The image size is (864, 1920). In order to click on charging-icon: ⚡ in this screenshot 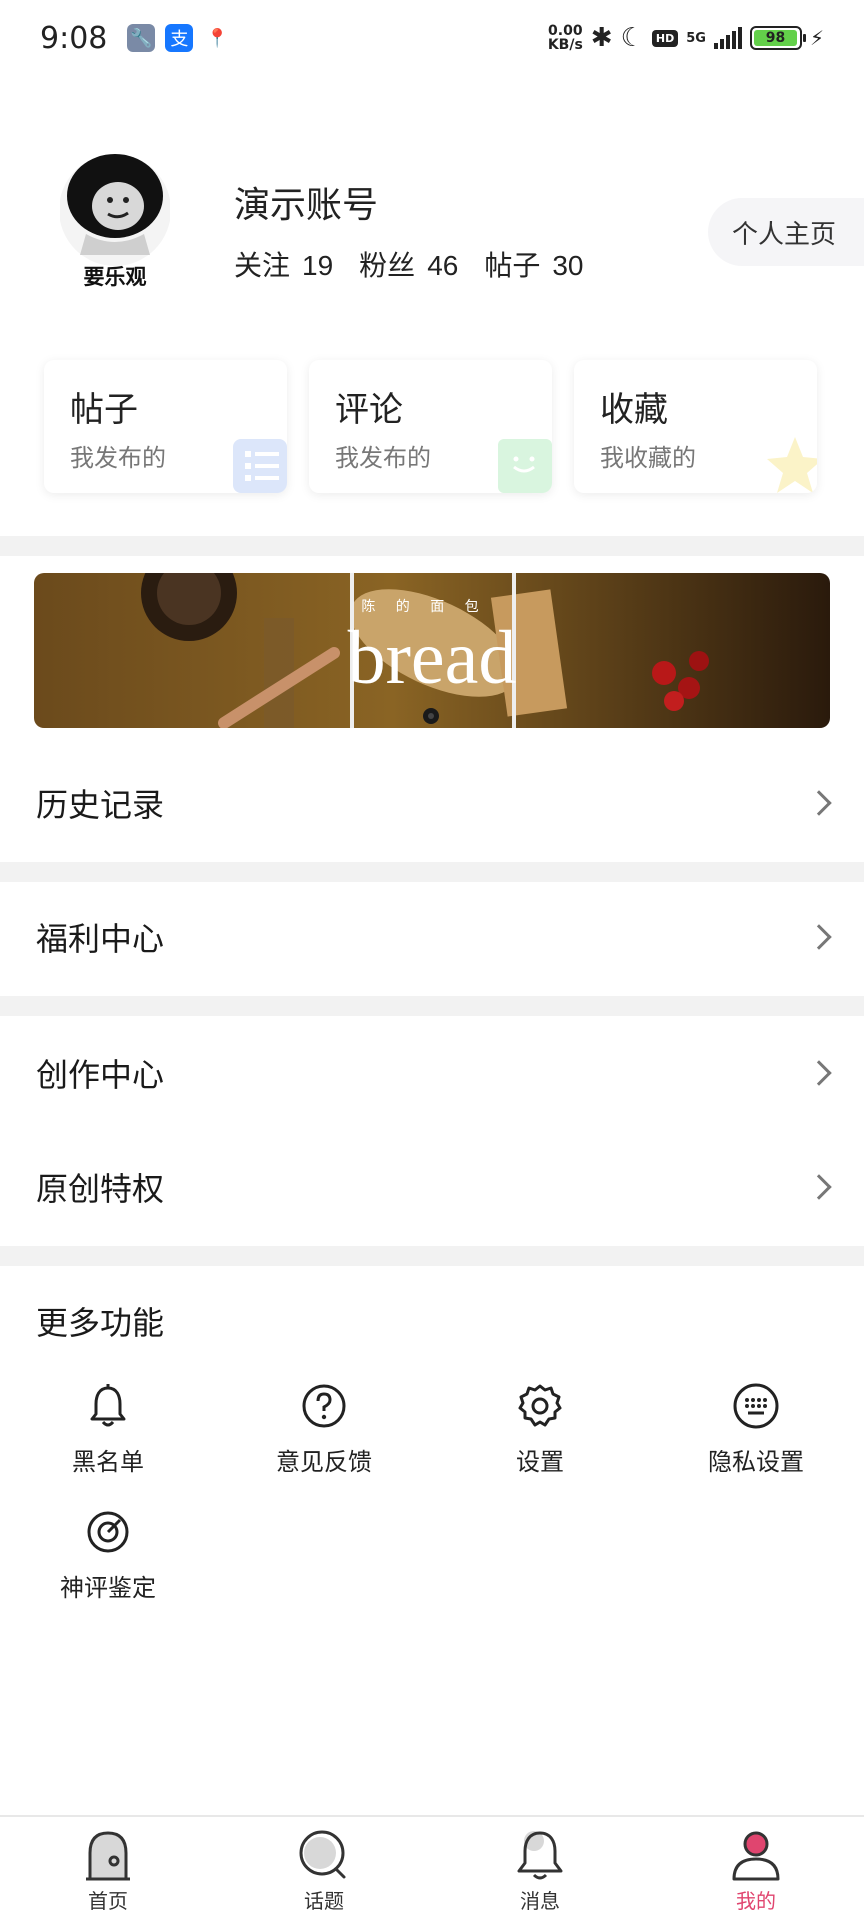, I will do `click(816, 38)`.